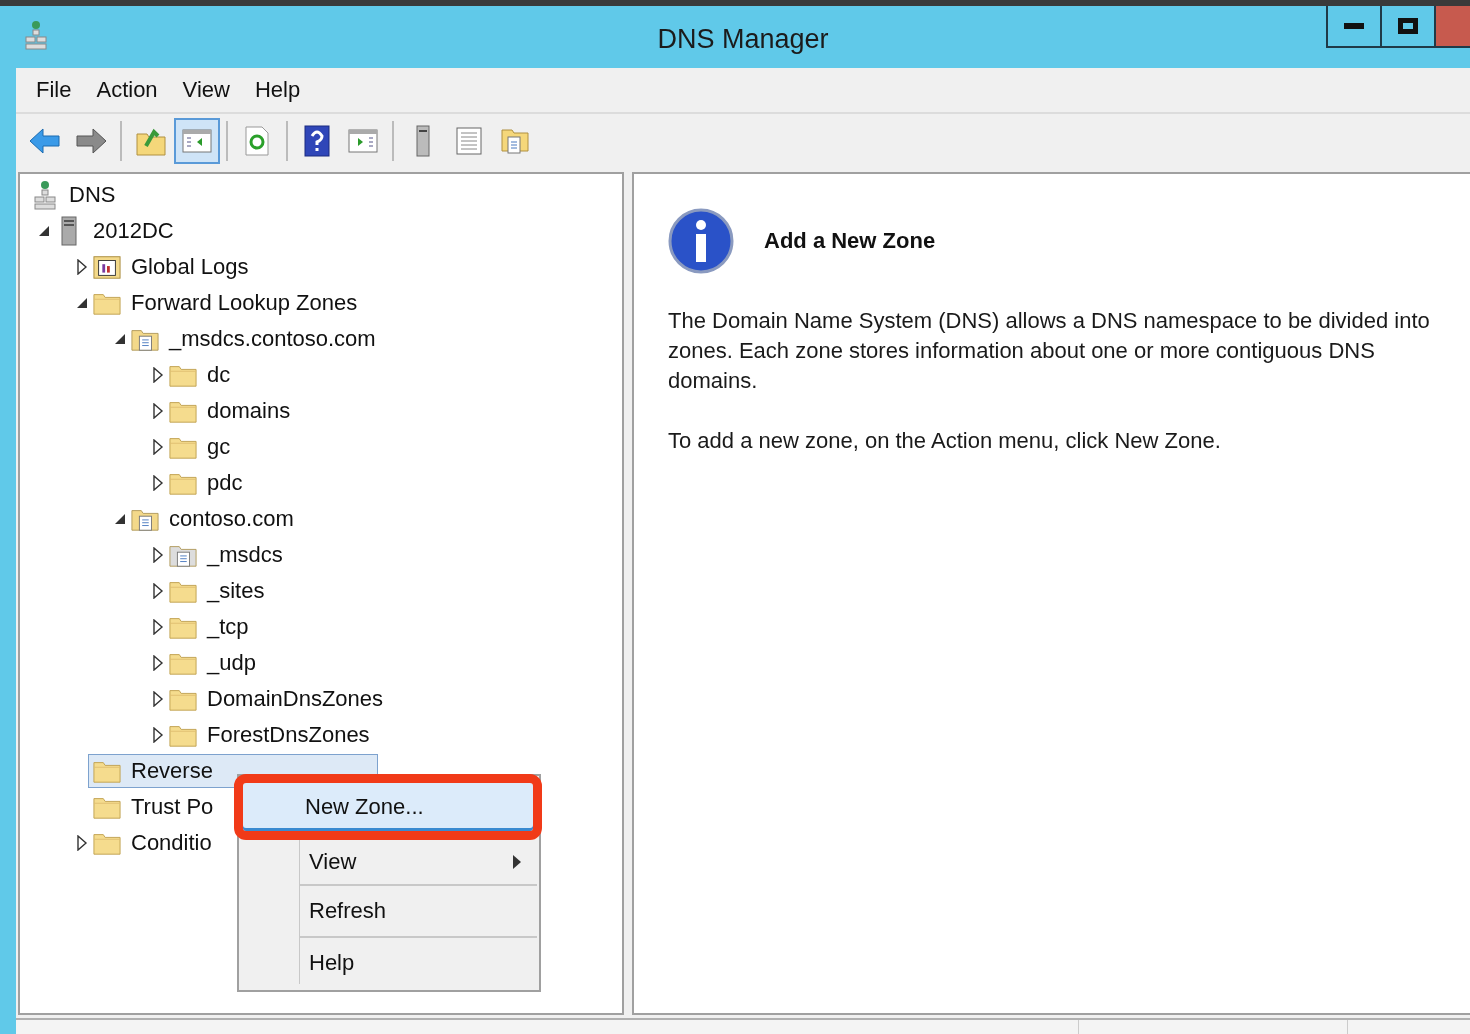 This screenshot has width=1470, height=1034. Describe the element at coordinates (249, 411) in the screenshot. I see `tree-label: domains` at that location.